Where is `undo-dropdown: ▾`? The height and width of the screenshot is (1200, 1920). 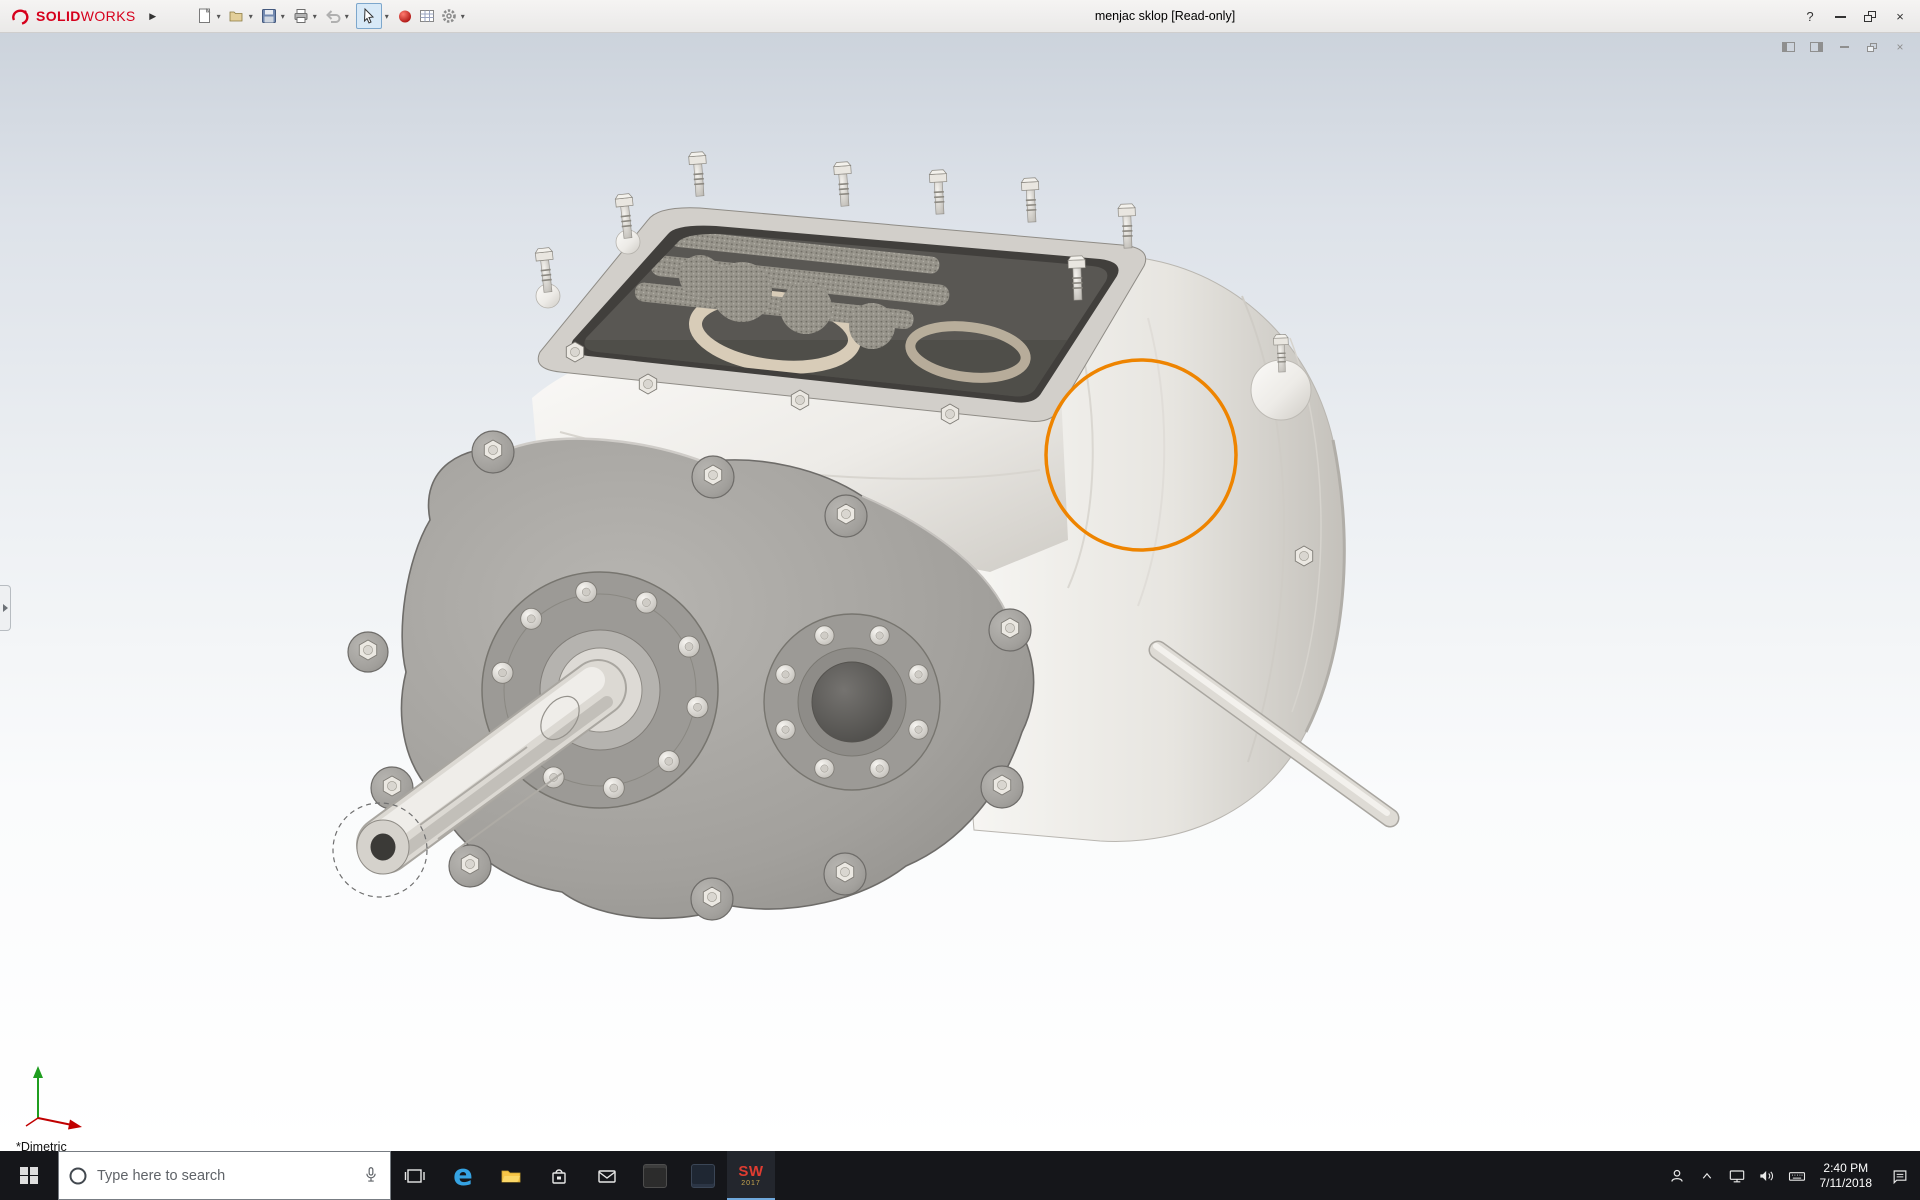
undo-dropdown: ▾ is located at coordinates (347, 16).